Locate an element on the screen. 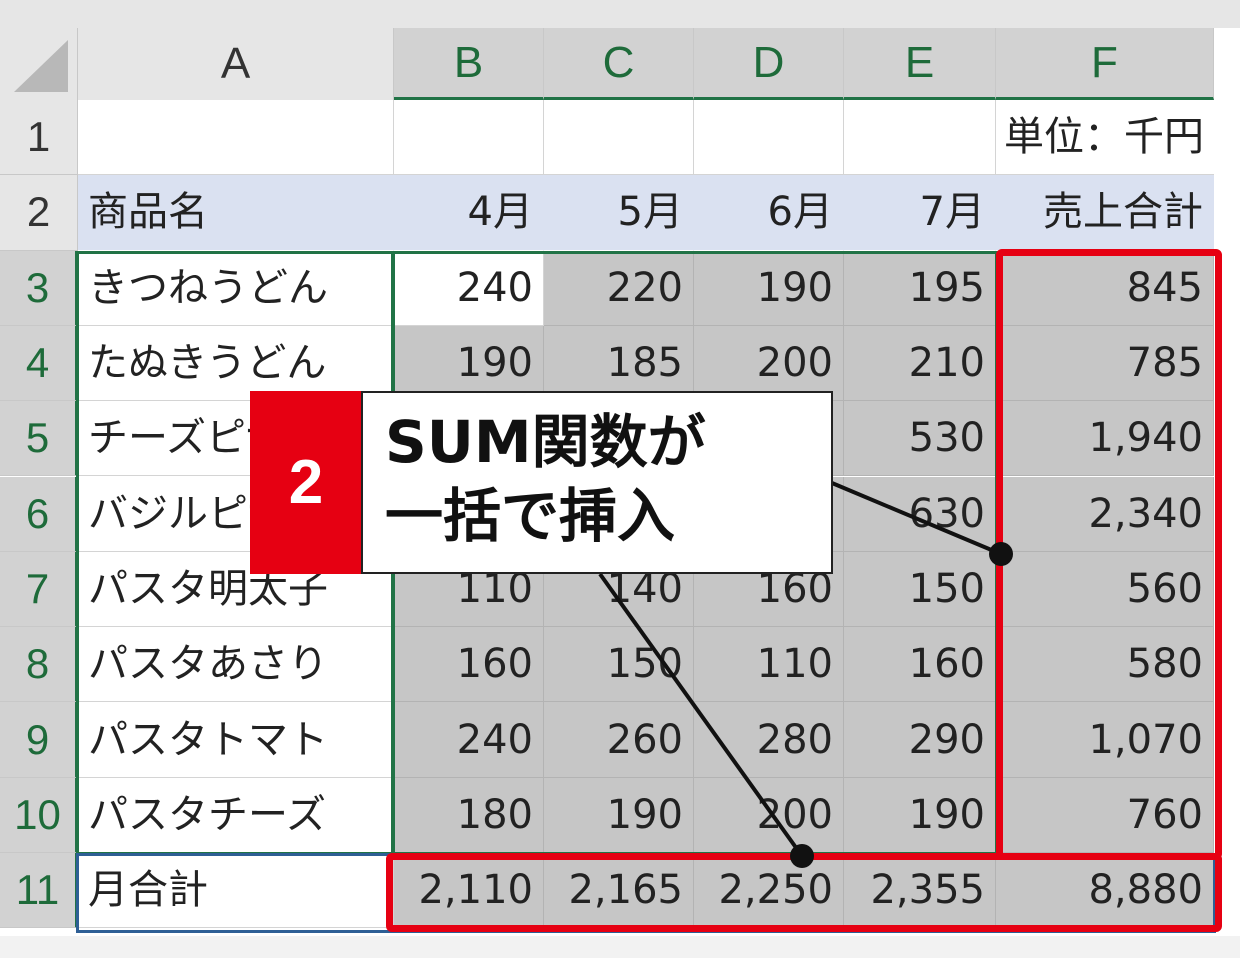  pointer-dot-total-column is located at coordinates (1001, 554).